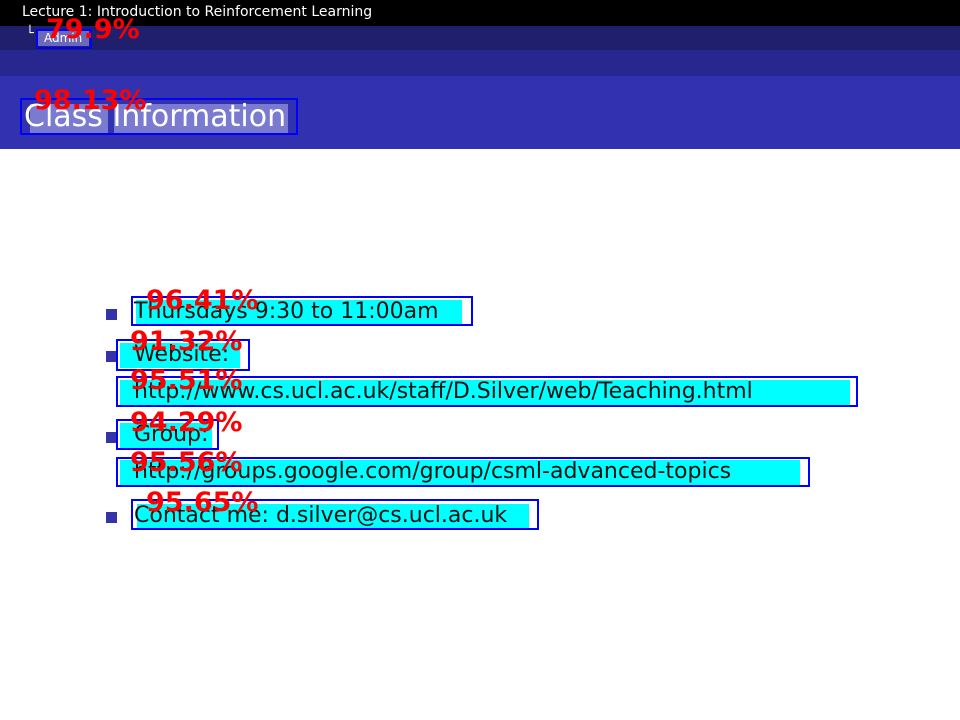 This screenshot has width=960, height=720. Describe the element at coordinates (186, 380) in the screenshot. I see `confidence-label: 95.51%` at that location.